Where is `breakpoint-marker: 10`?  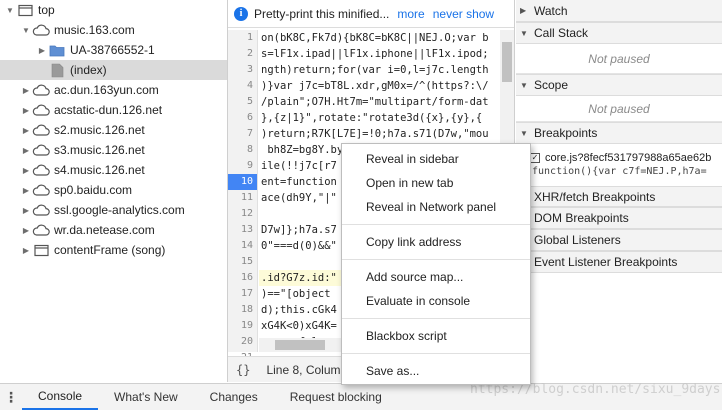 breakpoint-marker: 10 is located at coordinates (242, 182).